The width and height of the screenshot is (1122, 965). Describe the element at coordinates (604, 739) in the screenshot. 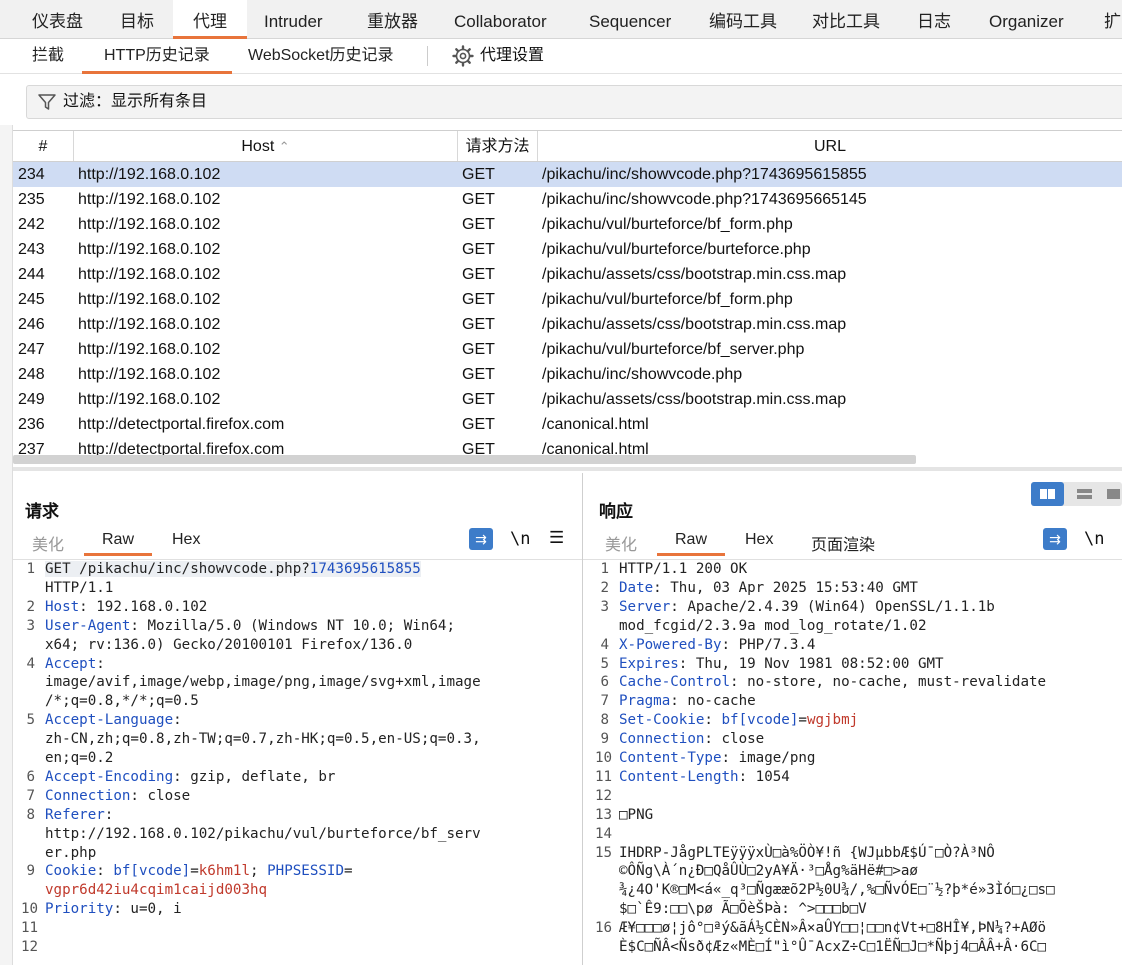

I see `line-number: 9` at that location.